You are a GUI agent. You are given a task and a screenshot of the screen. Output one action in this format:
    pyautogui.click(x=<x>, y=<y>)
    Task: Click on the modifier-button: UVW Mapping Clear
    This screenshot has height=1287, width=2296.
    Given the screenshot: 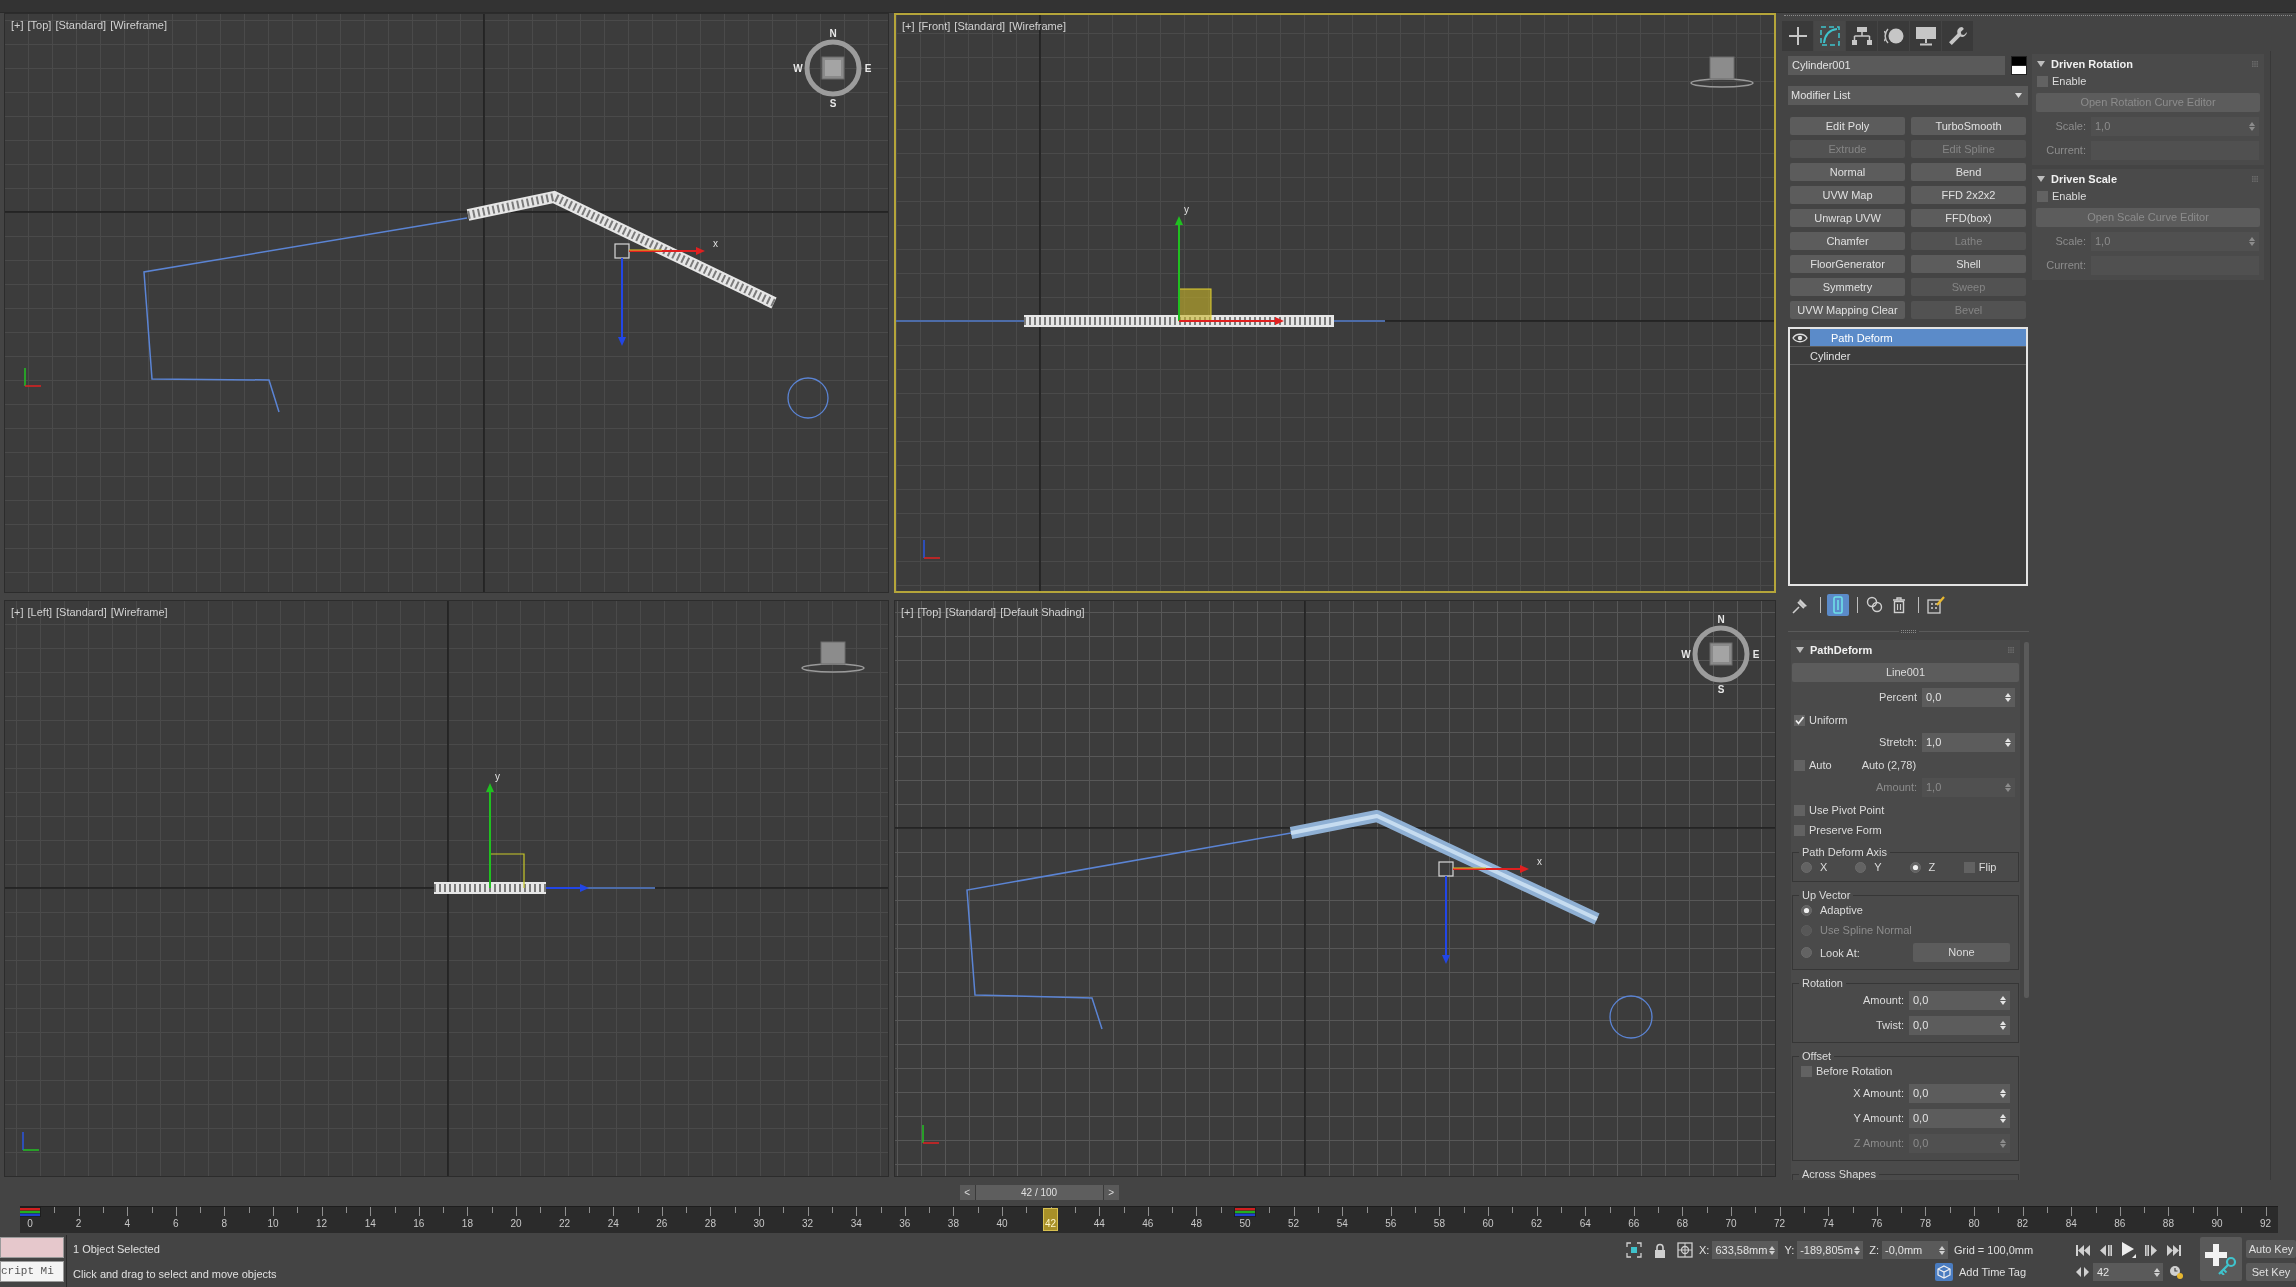 What is the action you would take?
    pyautogui.click(x=1847, y=310)
    